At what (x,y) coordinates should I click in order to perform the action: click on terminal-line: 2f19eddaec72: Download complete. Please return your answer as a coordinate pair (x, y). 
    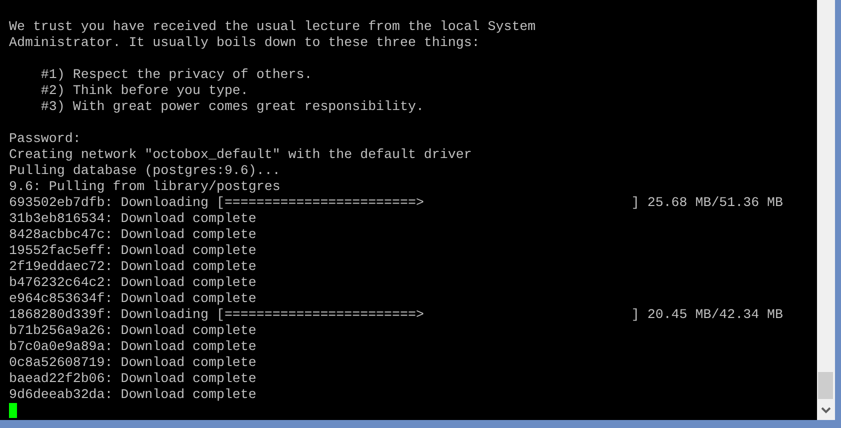
    Looking at the image, I should click on (132, 267).